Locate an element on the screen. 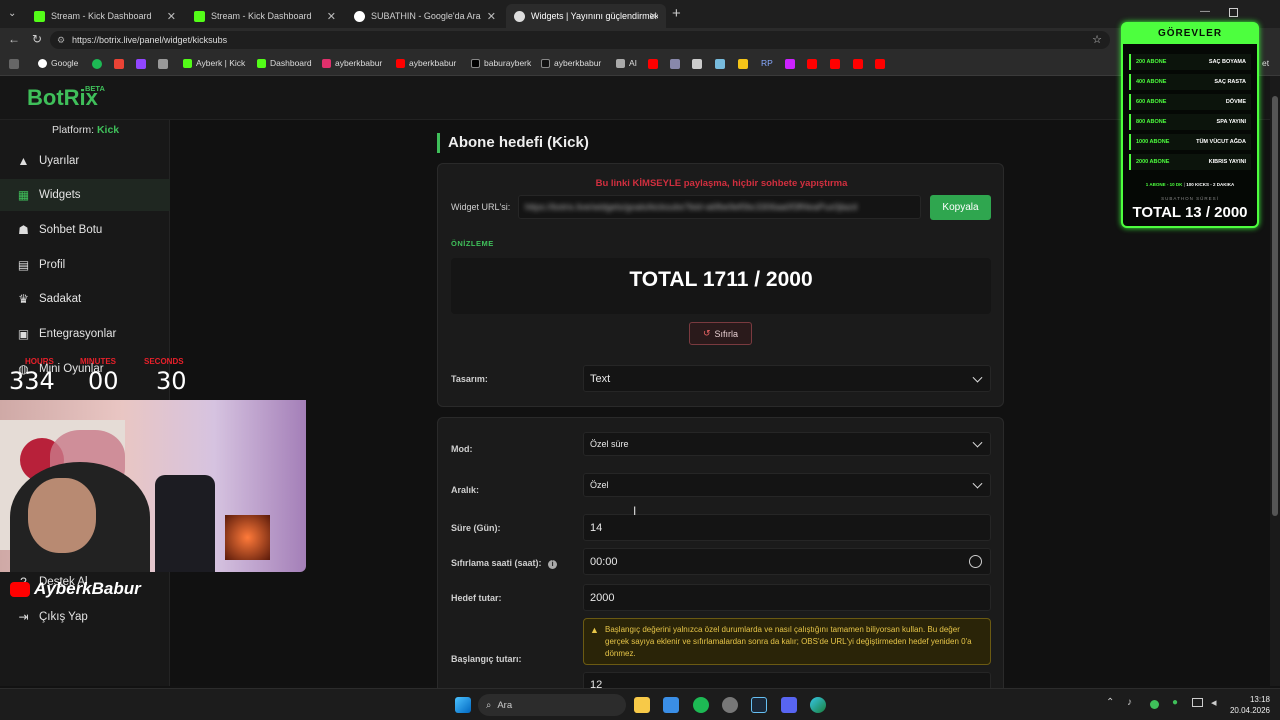 This screenshot has width=1280, height=720. goal-row: 1000 ABONE TÜM VÜCUT AĞDA is located at coordinates (1190, 142).